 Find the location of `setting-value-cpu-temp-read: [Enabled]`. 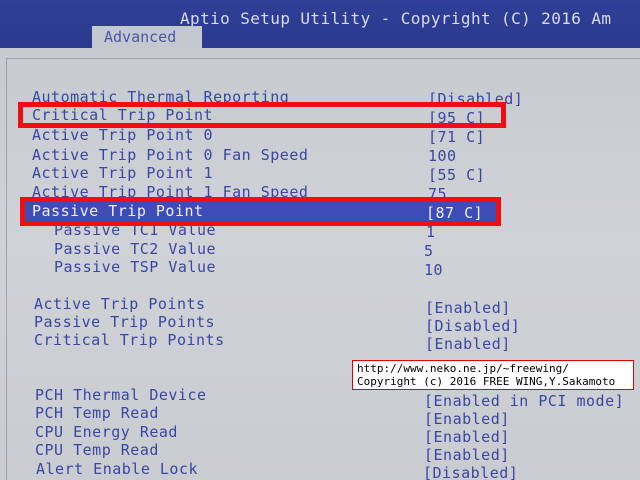

setting-value-cpu-temp-read: [Enabled] is located at coordinates (467, 455).